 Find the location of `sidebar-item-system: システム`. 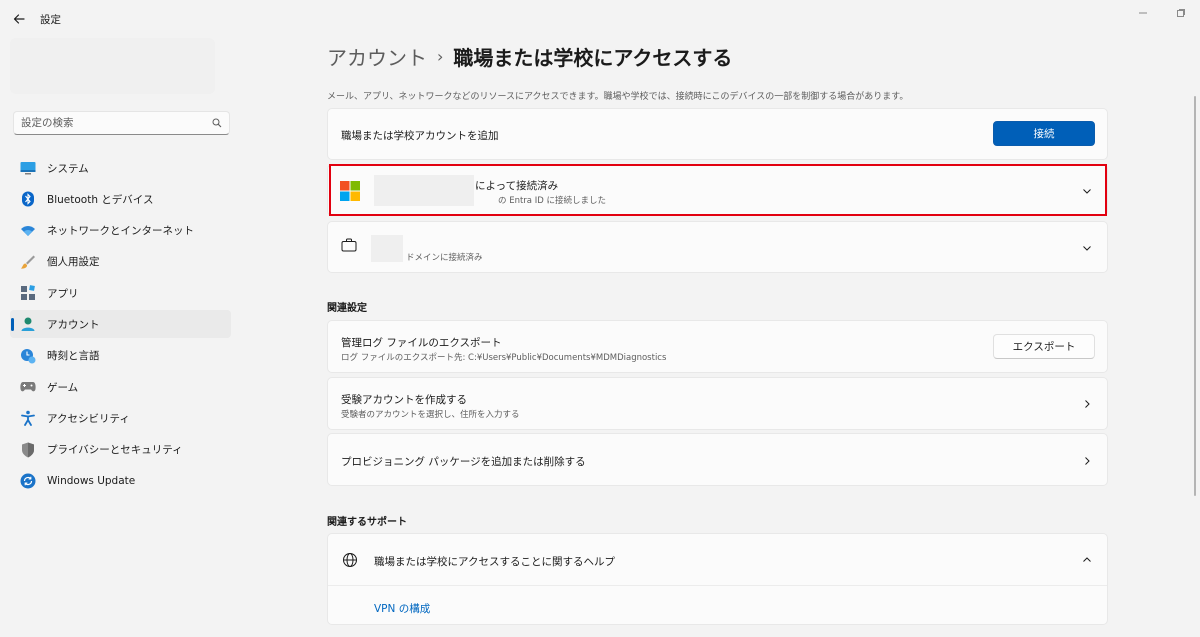

sidebar-item-system: システム is located at coordinates (120, 168).